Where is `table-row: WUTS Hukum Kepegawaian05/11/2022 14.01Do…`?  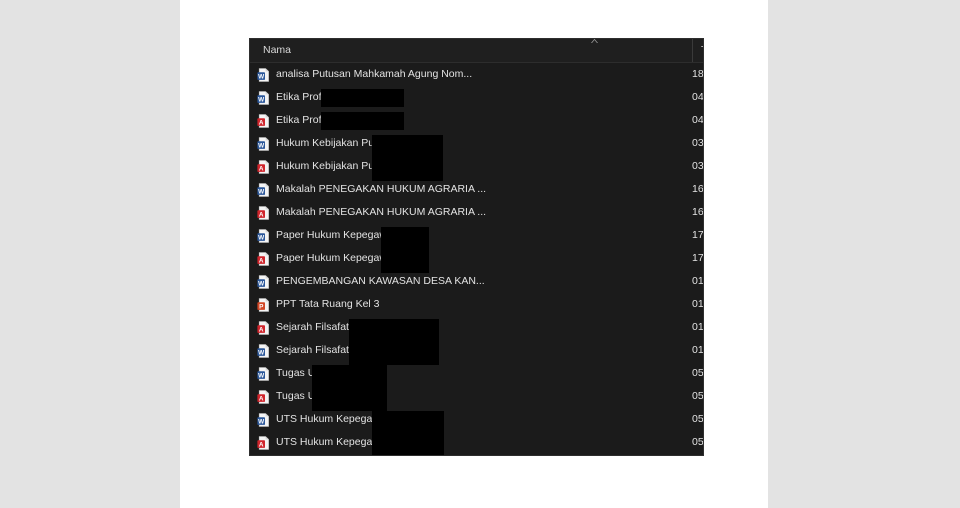
table-row: WUTS Hukum Kepegawaian05/11/2022 14.01Do… is located at coordinates (476, 419).